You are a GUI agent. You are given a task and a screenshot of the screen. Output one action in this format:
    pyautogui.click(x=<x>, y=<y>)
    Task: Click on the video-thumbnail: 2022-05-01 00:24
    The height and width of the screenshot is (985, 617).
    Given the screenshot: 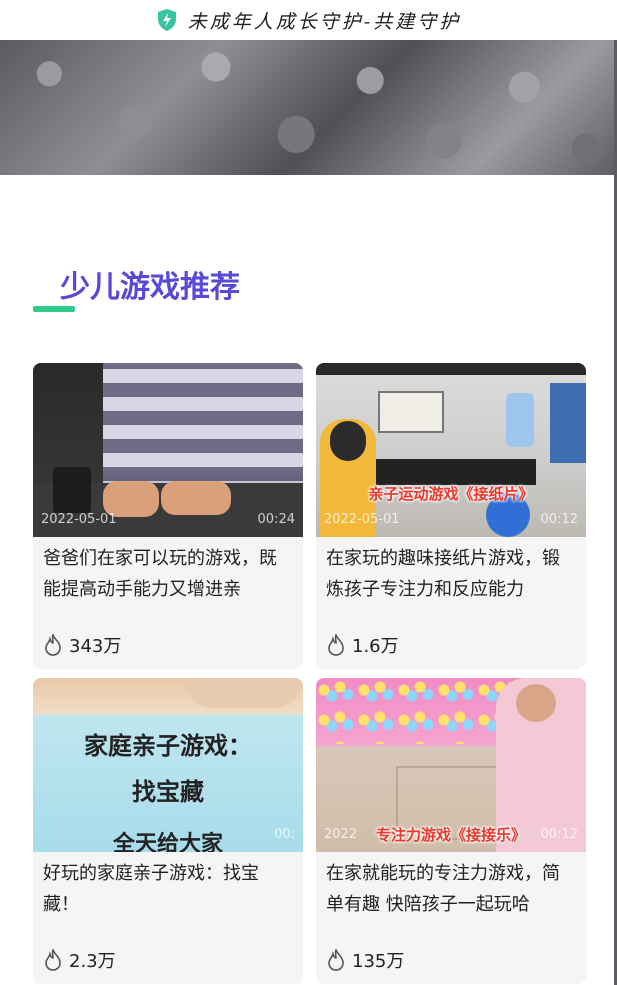 What is the action you would take?
    pyautogui.click(x=168, y=450)
    